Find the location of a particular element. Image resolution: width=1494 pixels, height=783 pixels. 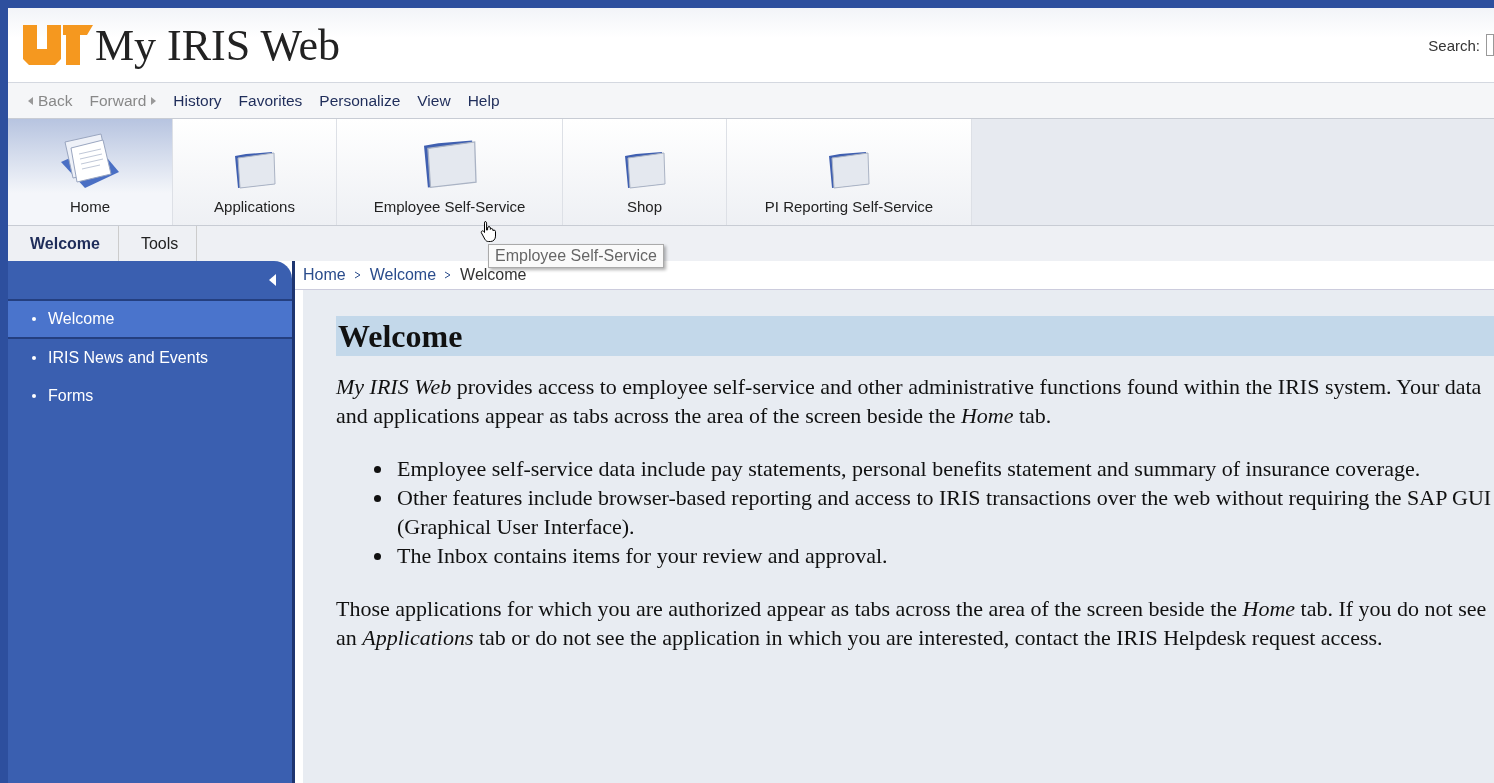

bullet-text: The Inbox contains items for your review and approval. is located at coordinates (642, 556).